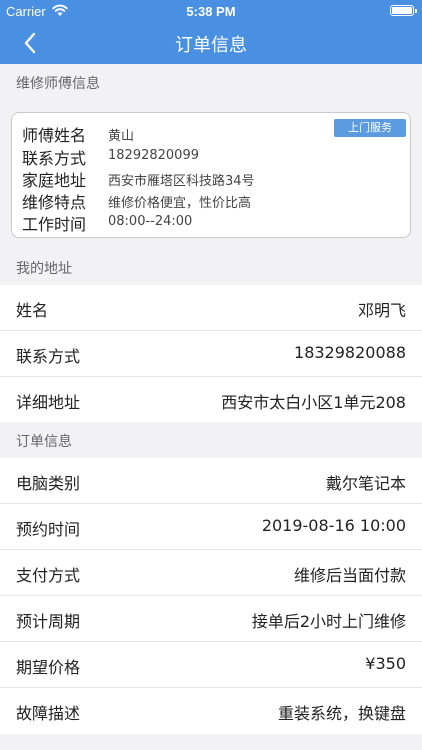 This screenshot has height=750, width=422. Describe the element at coordinates (32, 310) in the screenshot. I see `row-label: 姓名` at that location.